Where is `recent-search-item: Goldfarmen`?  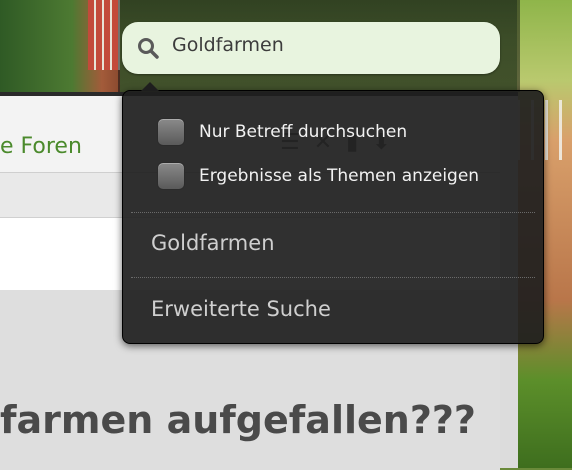 recent-search-item: Goldfarmen is located at coordinates (213, 243).